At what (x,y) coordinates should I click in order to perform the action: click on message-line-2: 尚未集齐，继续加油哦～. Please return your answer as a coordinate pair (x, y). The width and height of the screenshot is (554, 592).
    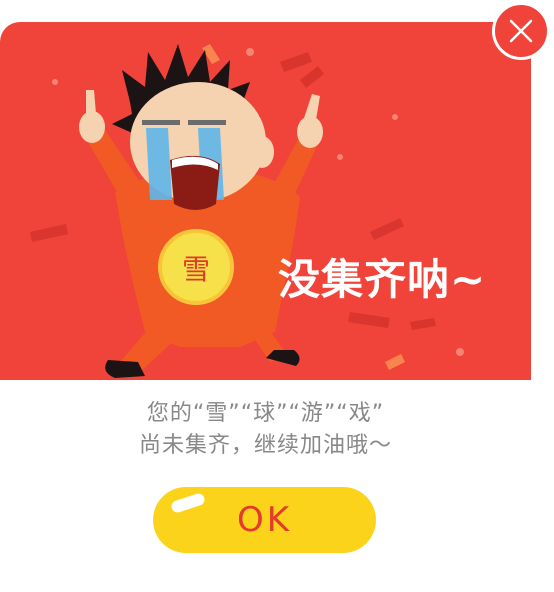
    Looking at the image, I should click on (265, 445).